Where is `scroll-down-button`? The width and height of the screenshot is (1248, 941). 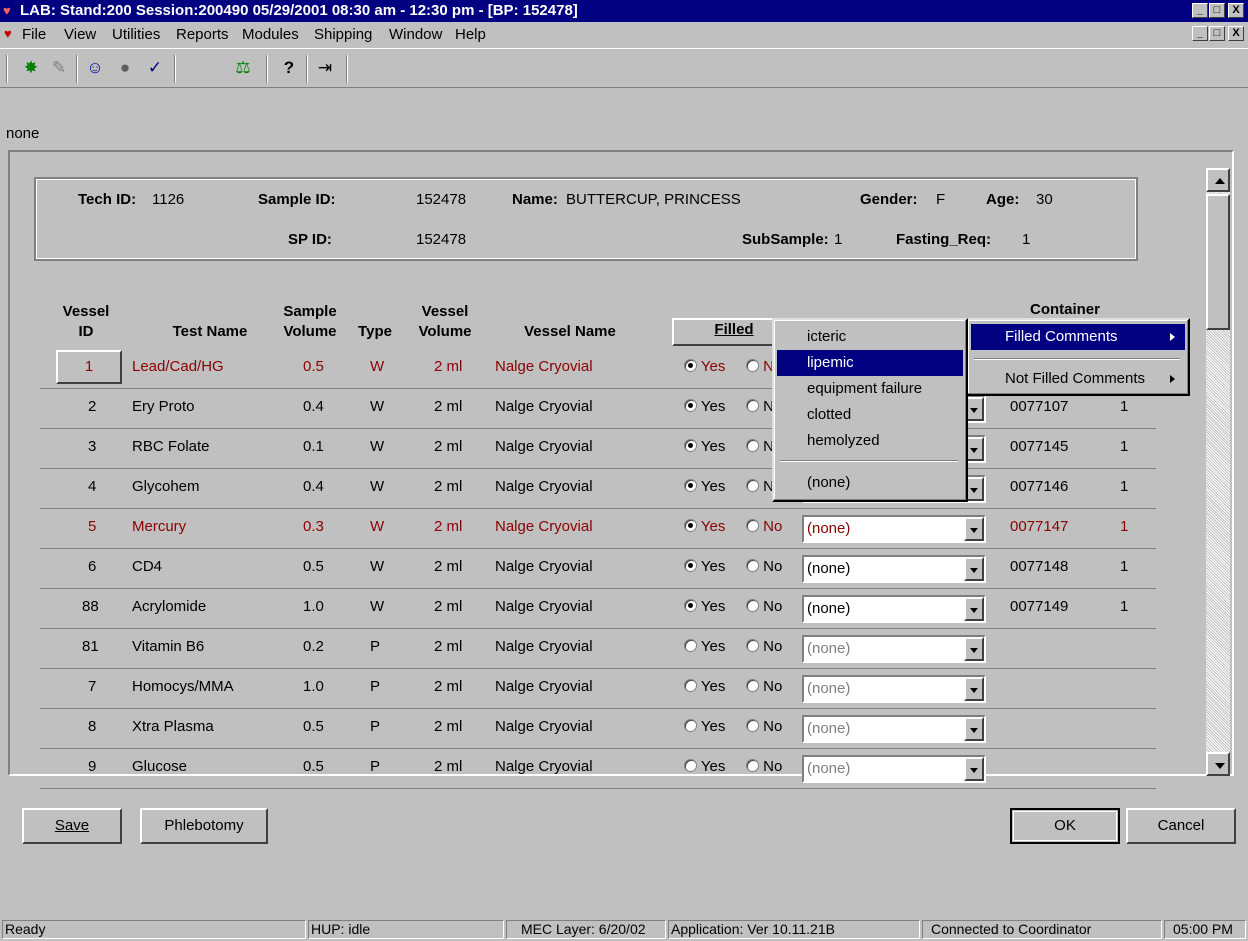
scroll-down-button is located at coordinates (1218, 764).